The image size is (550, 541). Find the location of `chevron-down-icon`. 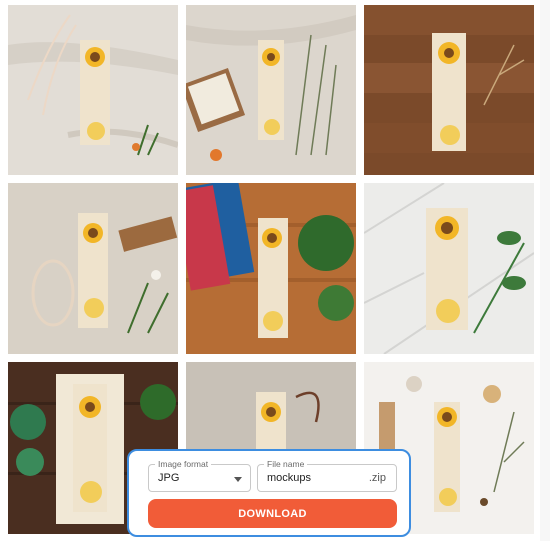

chevron-down-icon is located at coordinates (238, 479).